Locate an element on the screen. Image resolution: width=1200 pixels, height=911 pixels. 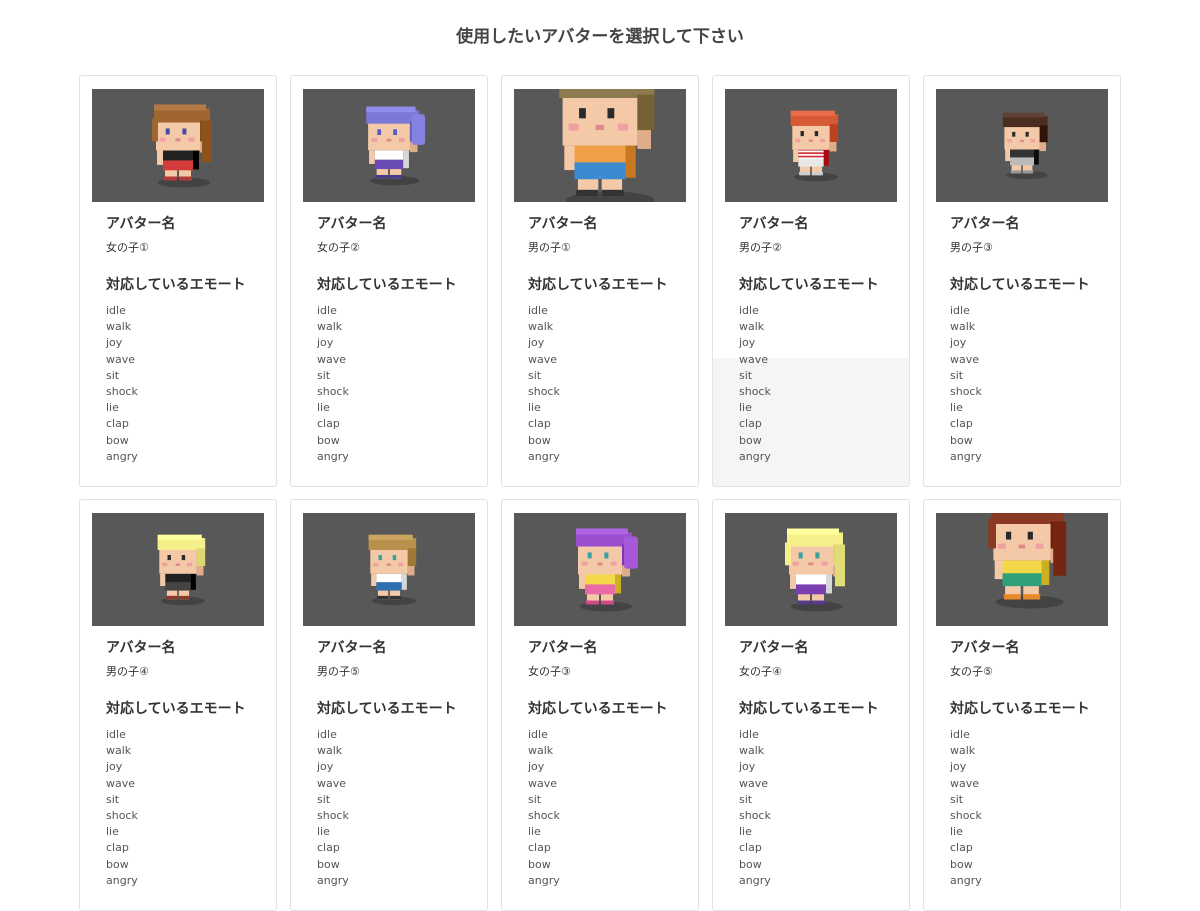
avatar-name: 男の子① is located at coordinates (549, 247).